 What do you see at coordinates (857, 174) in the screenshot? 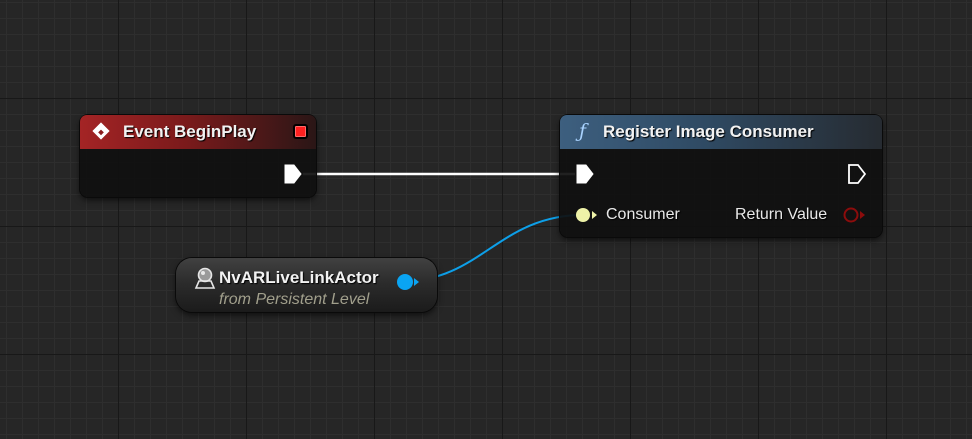
I see `exec-then-pin` at bounding box center [857, 174].